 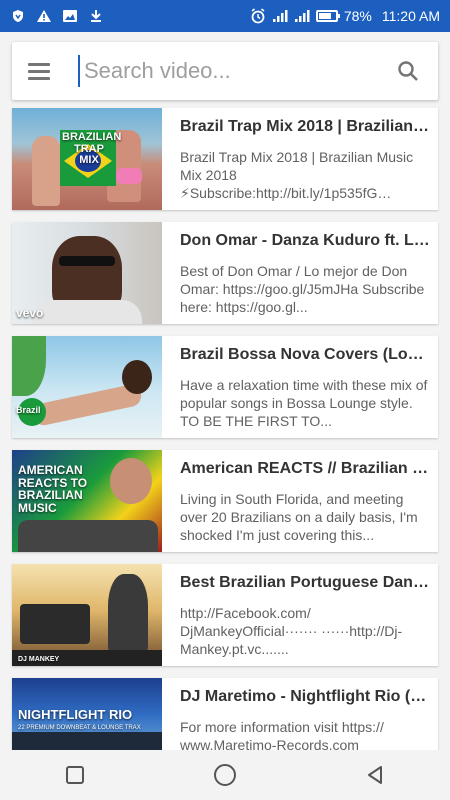 What do you see at coordinates (44, 16) in the screenshot?
I see `warning-icon` at bounding box center [44, 16].